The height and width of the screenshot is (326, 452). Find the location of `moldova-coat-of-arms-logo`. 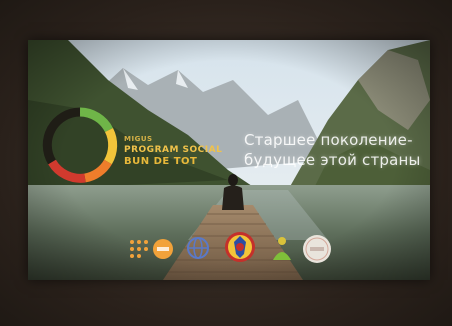

moldova-coat-of-arms-logo is located at coordinates (240, 247).